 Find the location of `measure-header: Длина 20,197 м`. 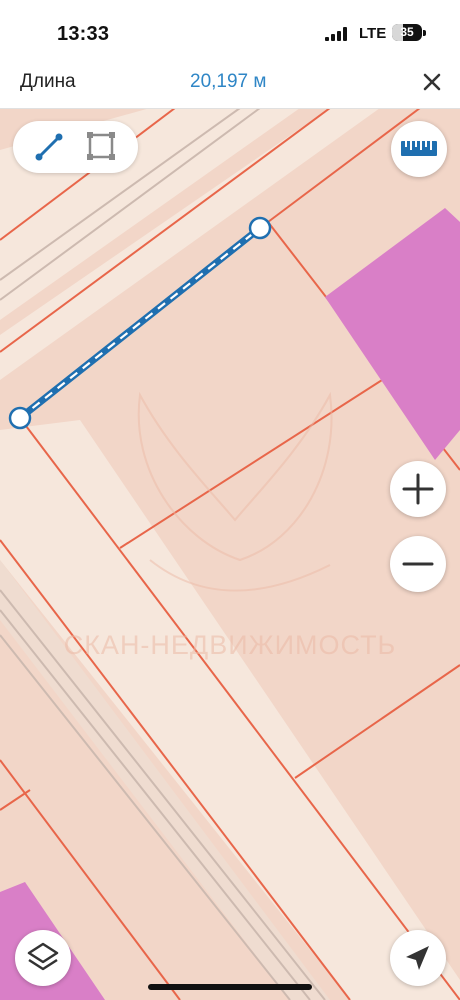

measure-header: Длина 20,197 м is located at coordinates (230, 85).